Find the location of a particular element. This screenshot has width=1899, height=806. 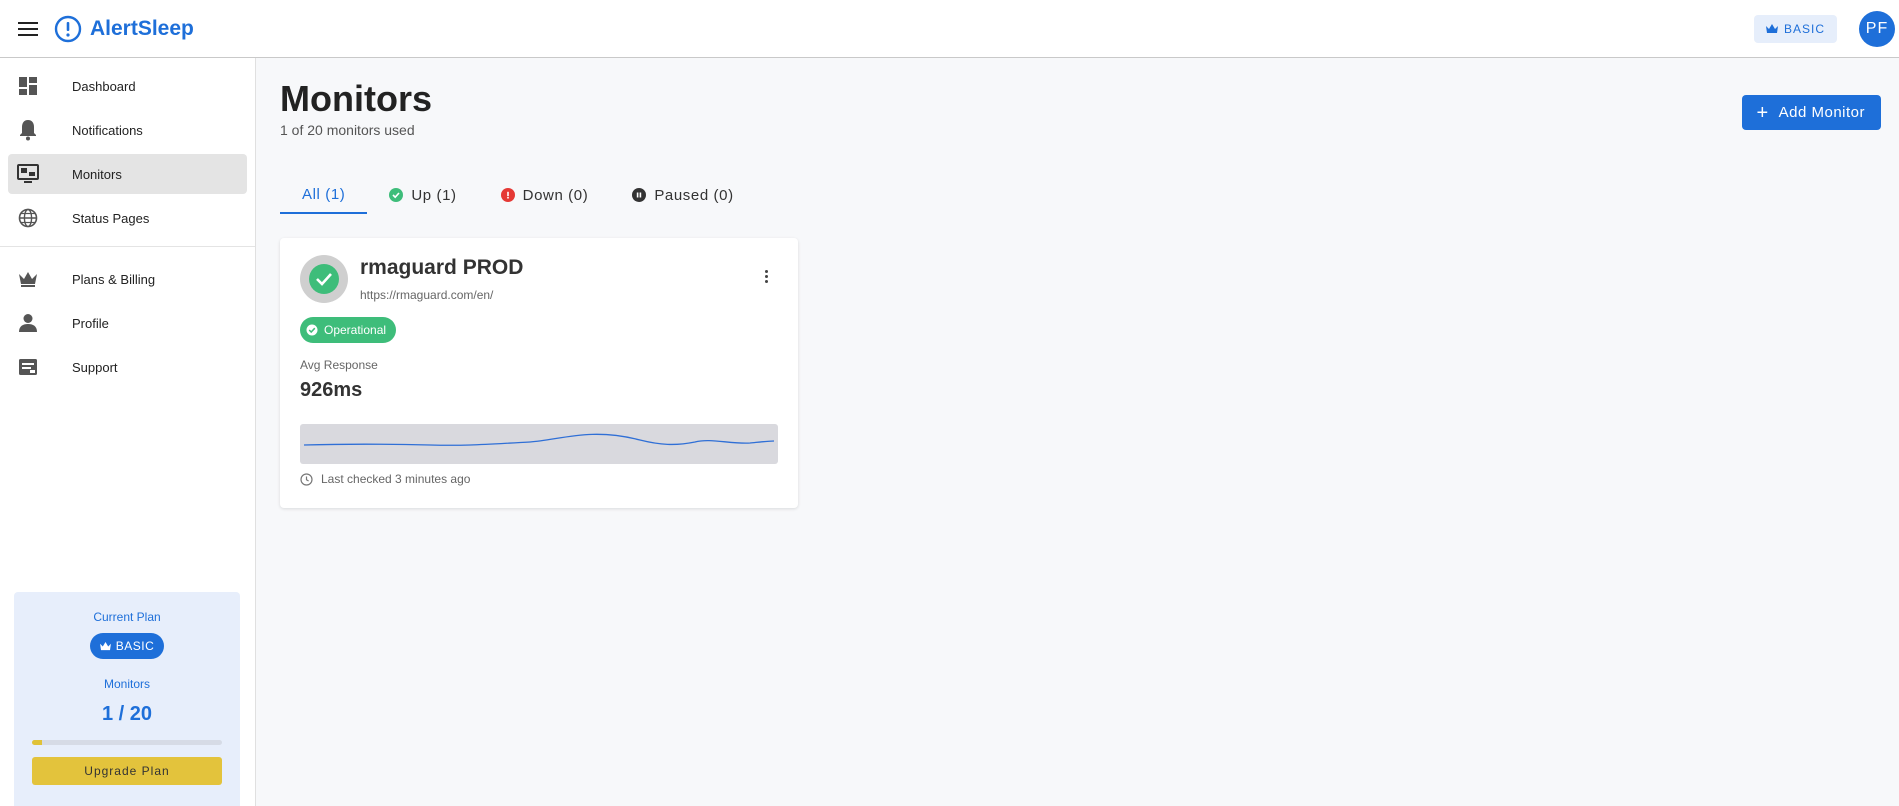

tab-label: Up (1) is located at coordinates (434, 195).